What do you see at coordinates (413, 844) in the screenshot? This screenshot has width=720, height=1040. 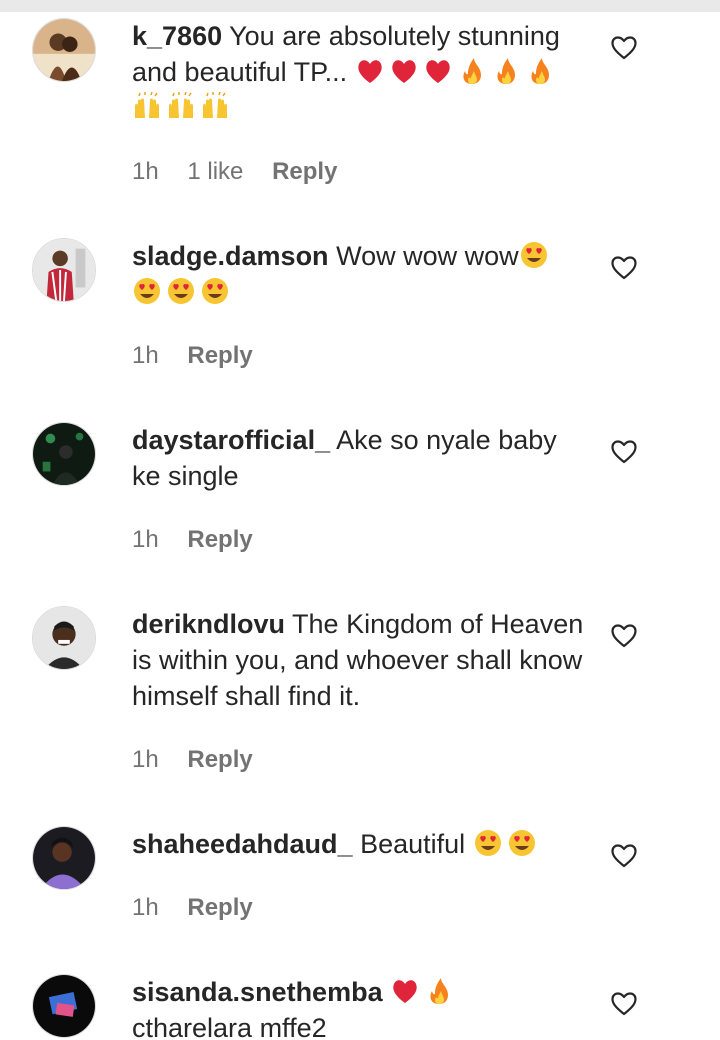 I see `comment-text: Beautiful` at bounding box center [413, 844].